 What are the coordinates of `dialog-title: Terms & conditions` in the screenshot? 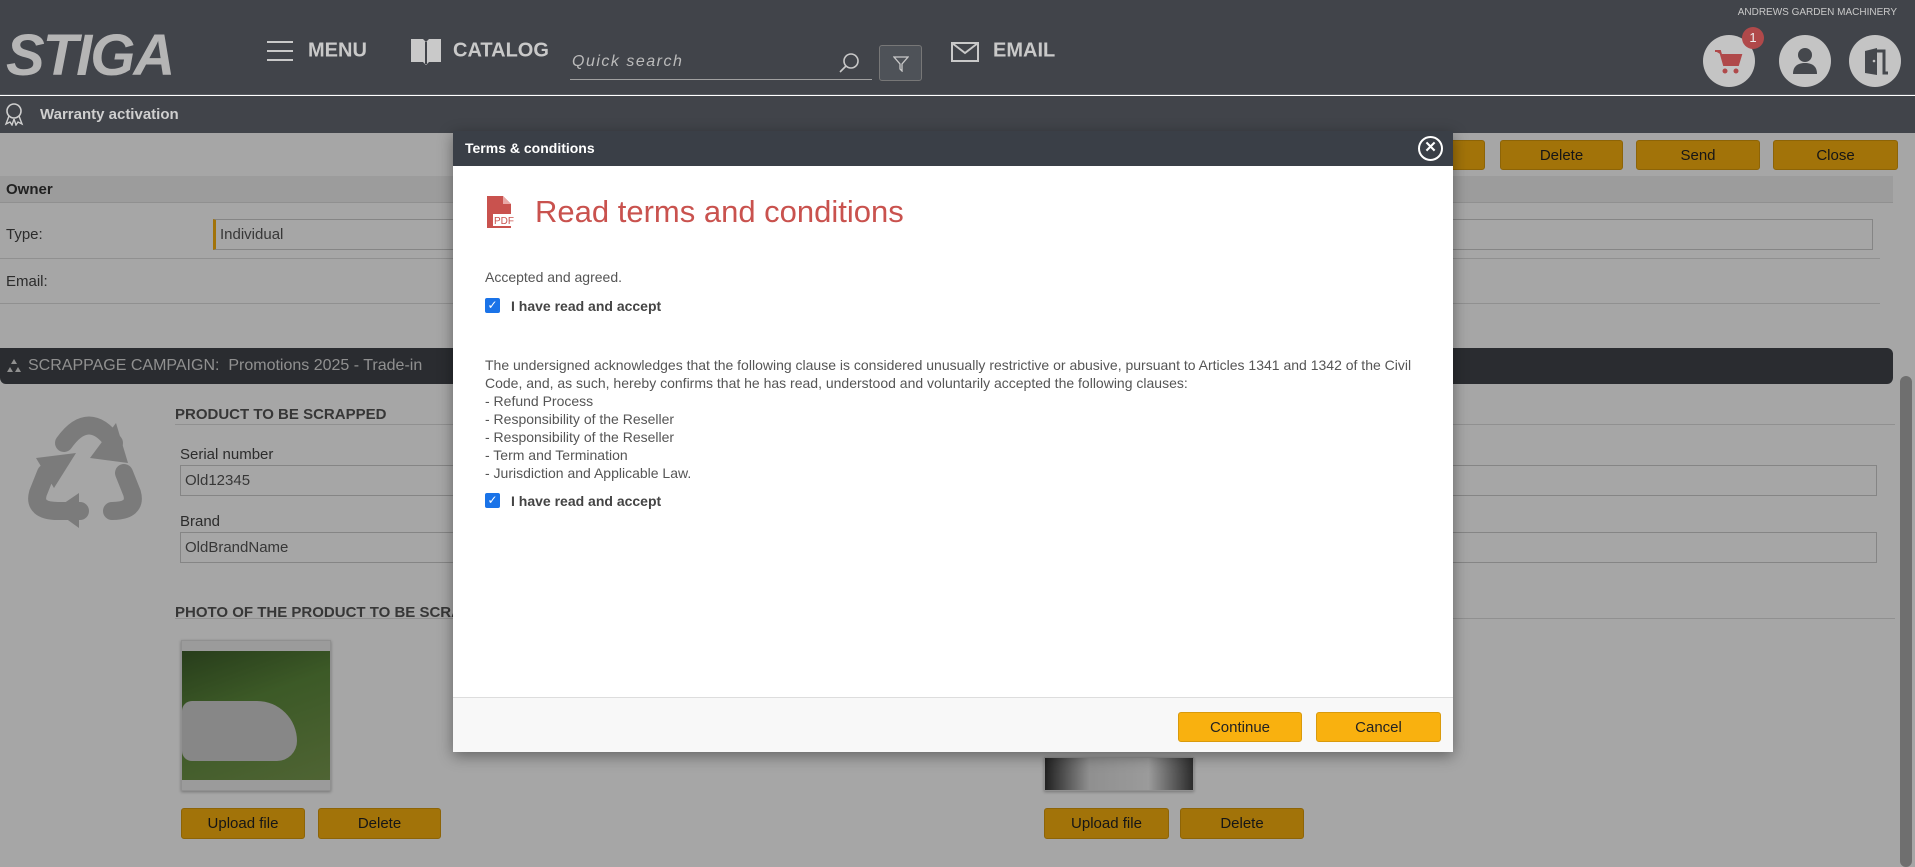 It's located at (530, 148).